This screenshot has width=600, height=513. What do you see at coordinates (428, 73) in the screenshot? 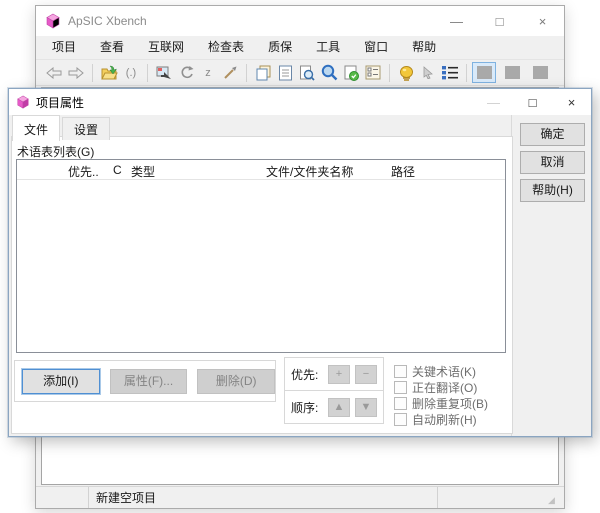
I see `pointer-icon` at bounding box center [428, 73].